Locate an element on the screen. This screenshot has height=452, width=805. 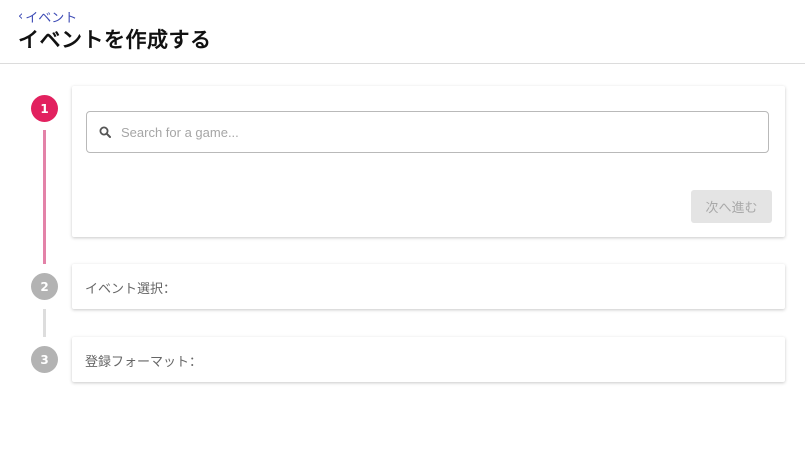
step-2-label: イベント選択： is located at coordinates (131, 289).